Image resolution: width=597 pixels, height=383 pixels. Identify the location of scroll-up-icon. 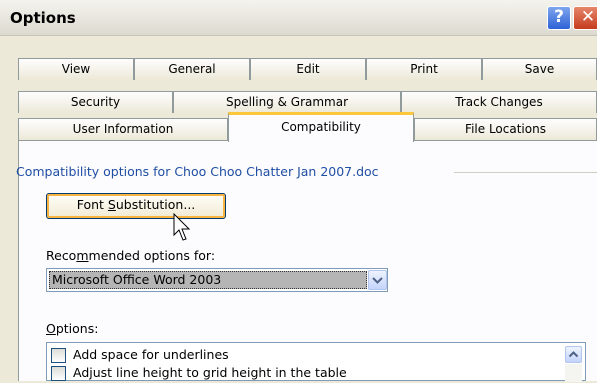
(573, 354).